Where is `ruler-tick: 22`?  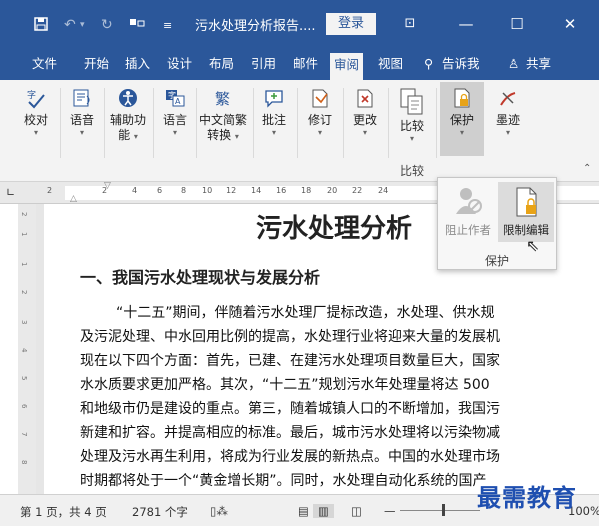
ruler-tick: 22 is located at coordinates (357, 190).